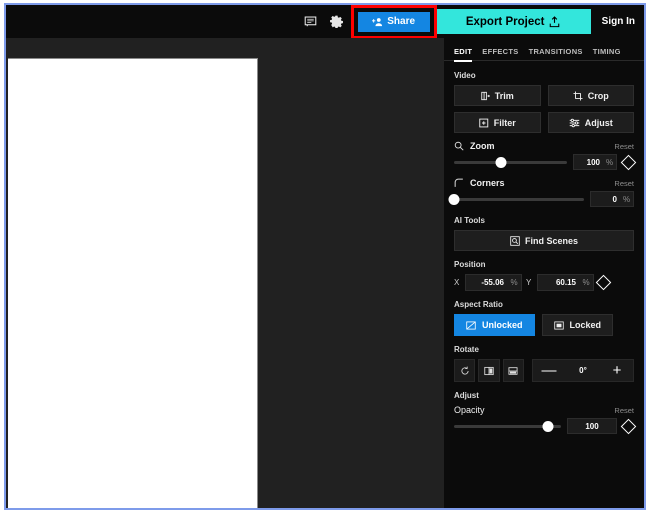 This screenshot has height=515, width=650. I want to click on tab-transitions: TRANSITIONS, so click(556, 53).